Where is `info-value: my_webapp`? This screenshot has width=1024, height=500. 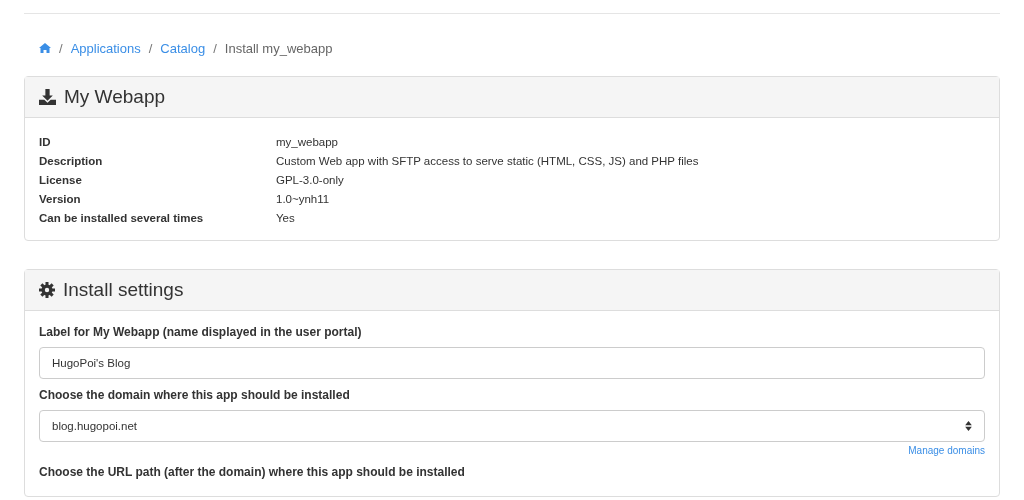
info-value: my_webapp is located at coordinates (307, 142).